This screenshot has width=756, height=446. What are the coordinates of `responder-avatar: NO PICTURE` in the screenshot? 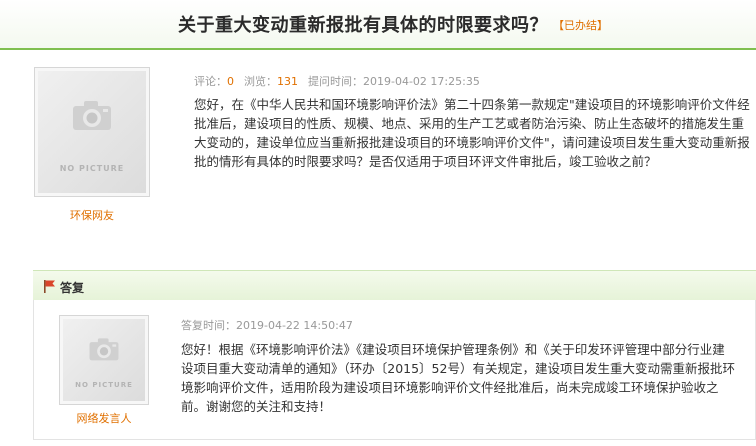 It's located at (104, 360).